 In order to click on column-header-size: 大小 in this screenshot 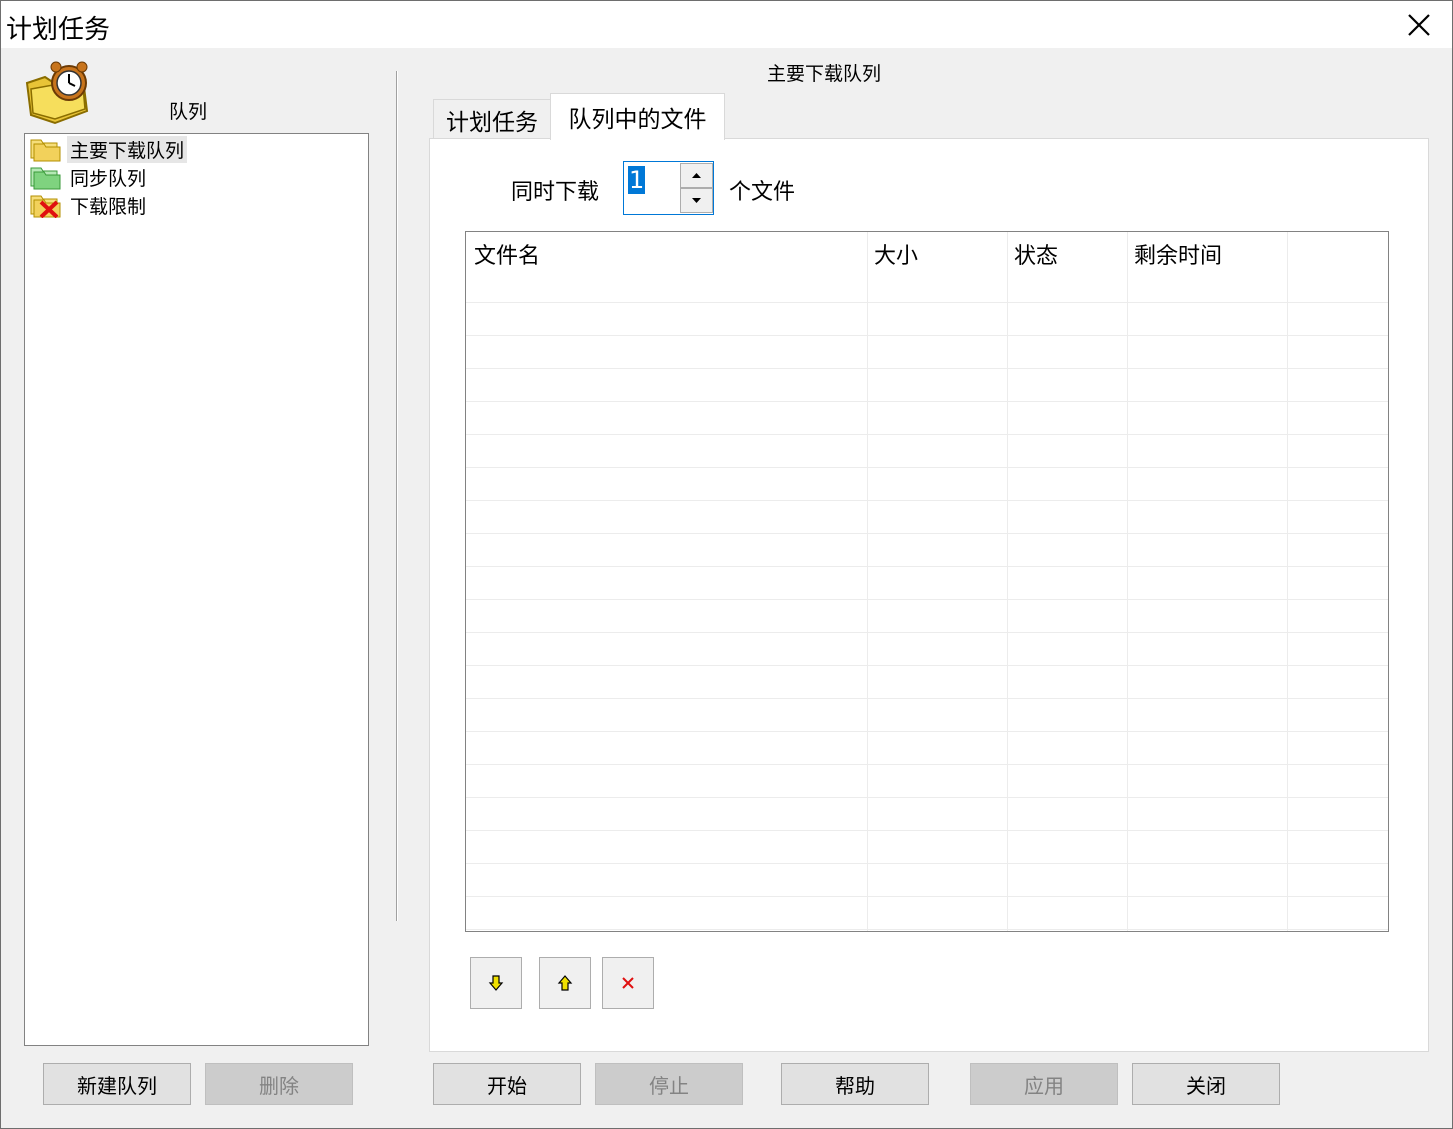, I will do `click(896, 254)`.